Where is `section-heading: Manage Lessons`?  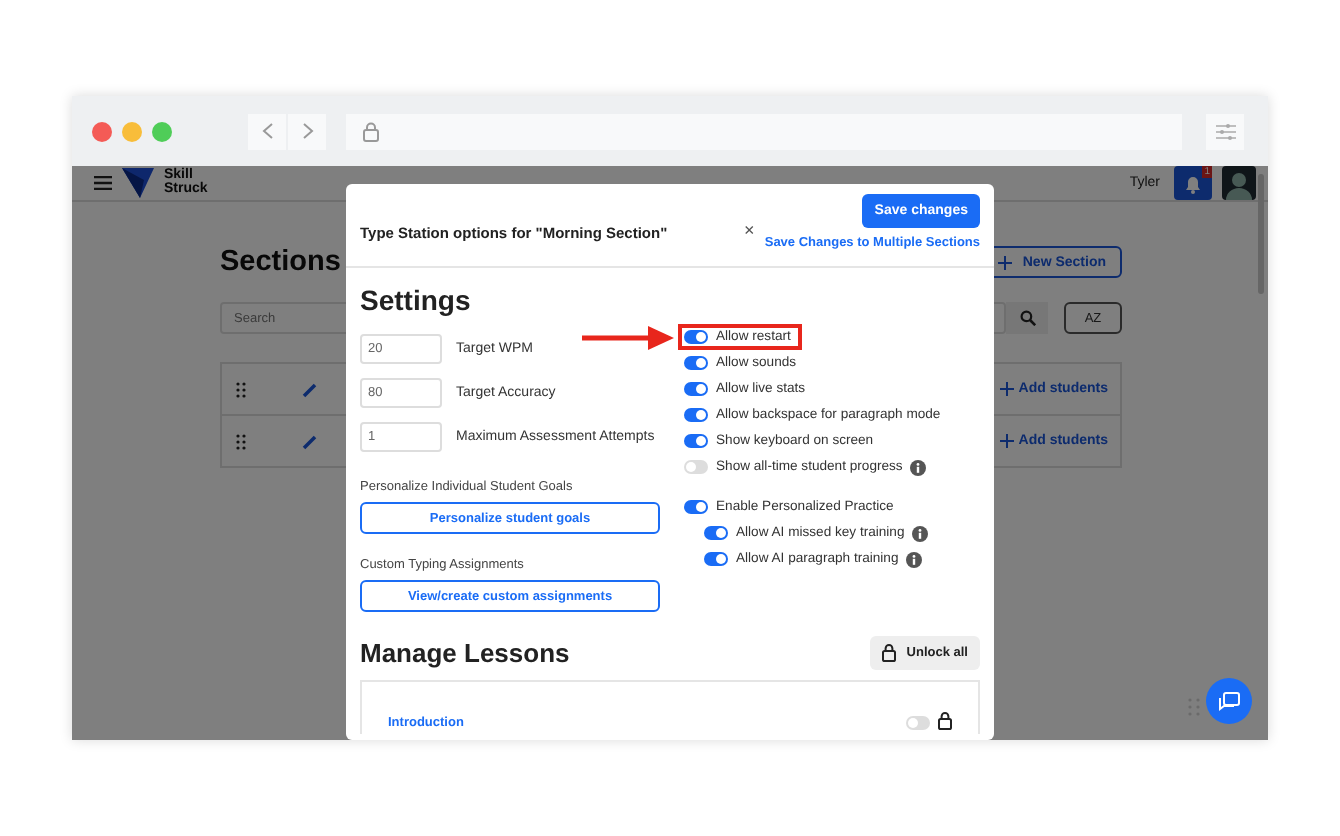 section-heading: Manage Lessons is located at coordinates (465, 653).